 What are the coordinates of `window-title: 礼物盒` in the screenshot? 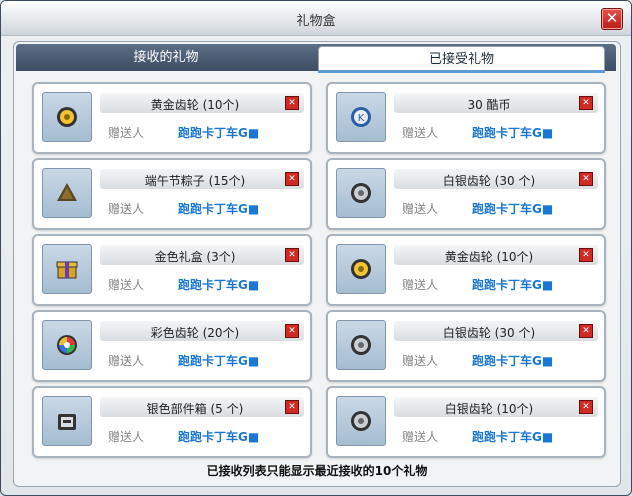 It's located at (316, 21).